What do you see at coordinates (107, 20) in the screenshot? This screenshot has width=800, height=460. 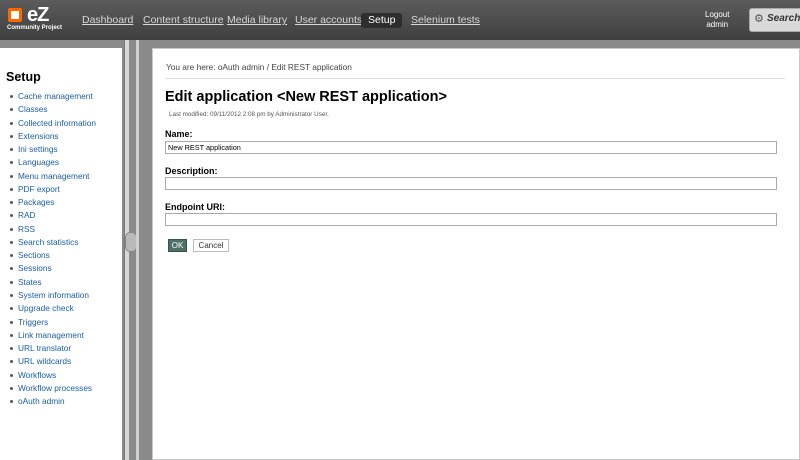 I see `tab-dashboard: Dashboard` at bounding box center [107, 20].